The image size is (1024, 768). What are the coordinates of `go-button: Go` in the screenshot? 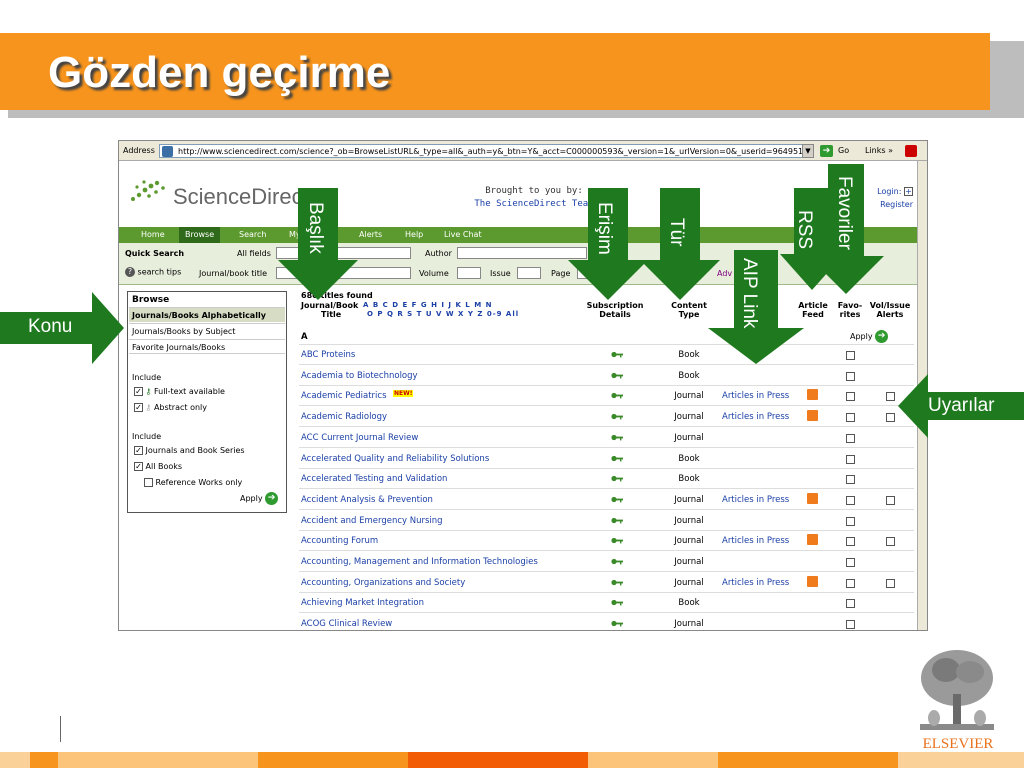 It's located at (843, 150).